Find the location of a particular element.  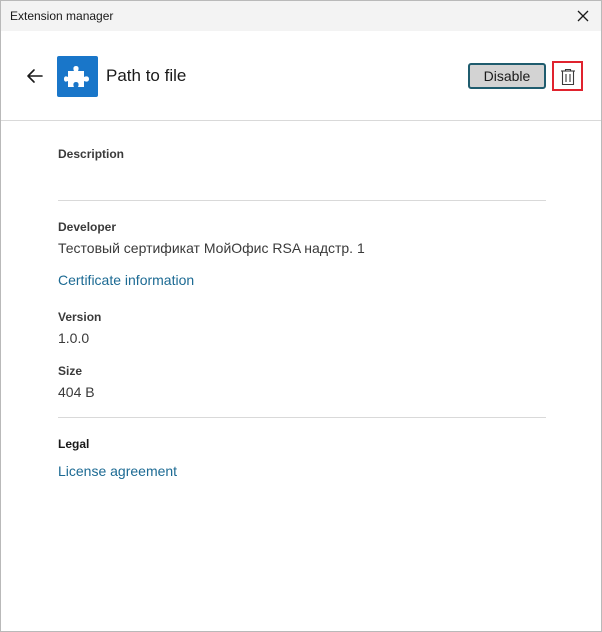

delete-button is located at coordinates (567, 76).